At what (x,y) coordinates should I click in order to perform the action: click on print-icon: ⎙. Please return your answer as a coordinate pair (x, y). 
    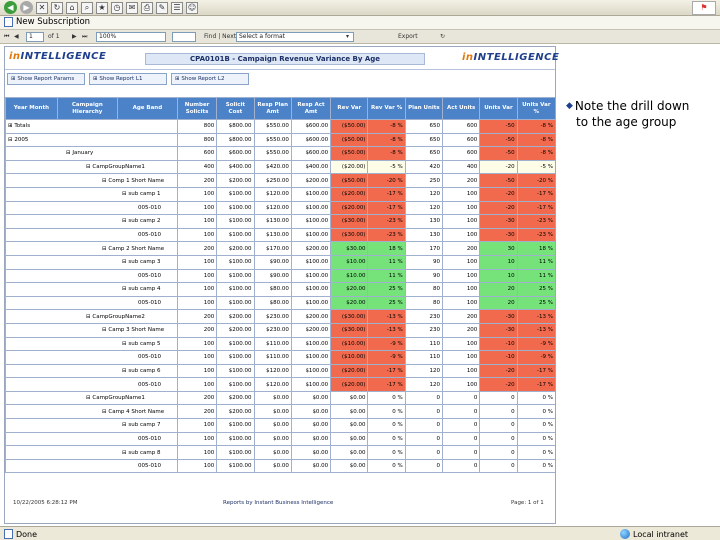
    Looking at the image, I should click on (147, 7).